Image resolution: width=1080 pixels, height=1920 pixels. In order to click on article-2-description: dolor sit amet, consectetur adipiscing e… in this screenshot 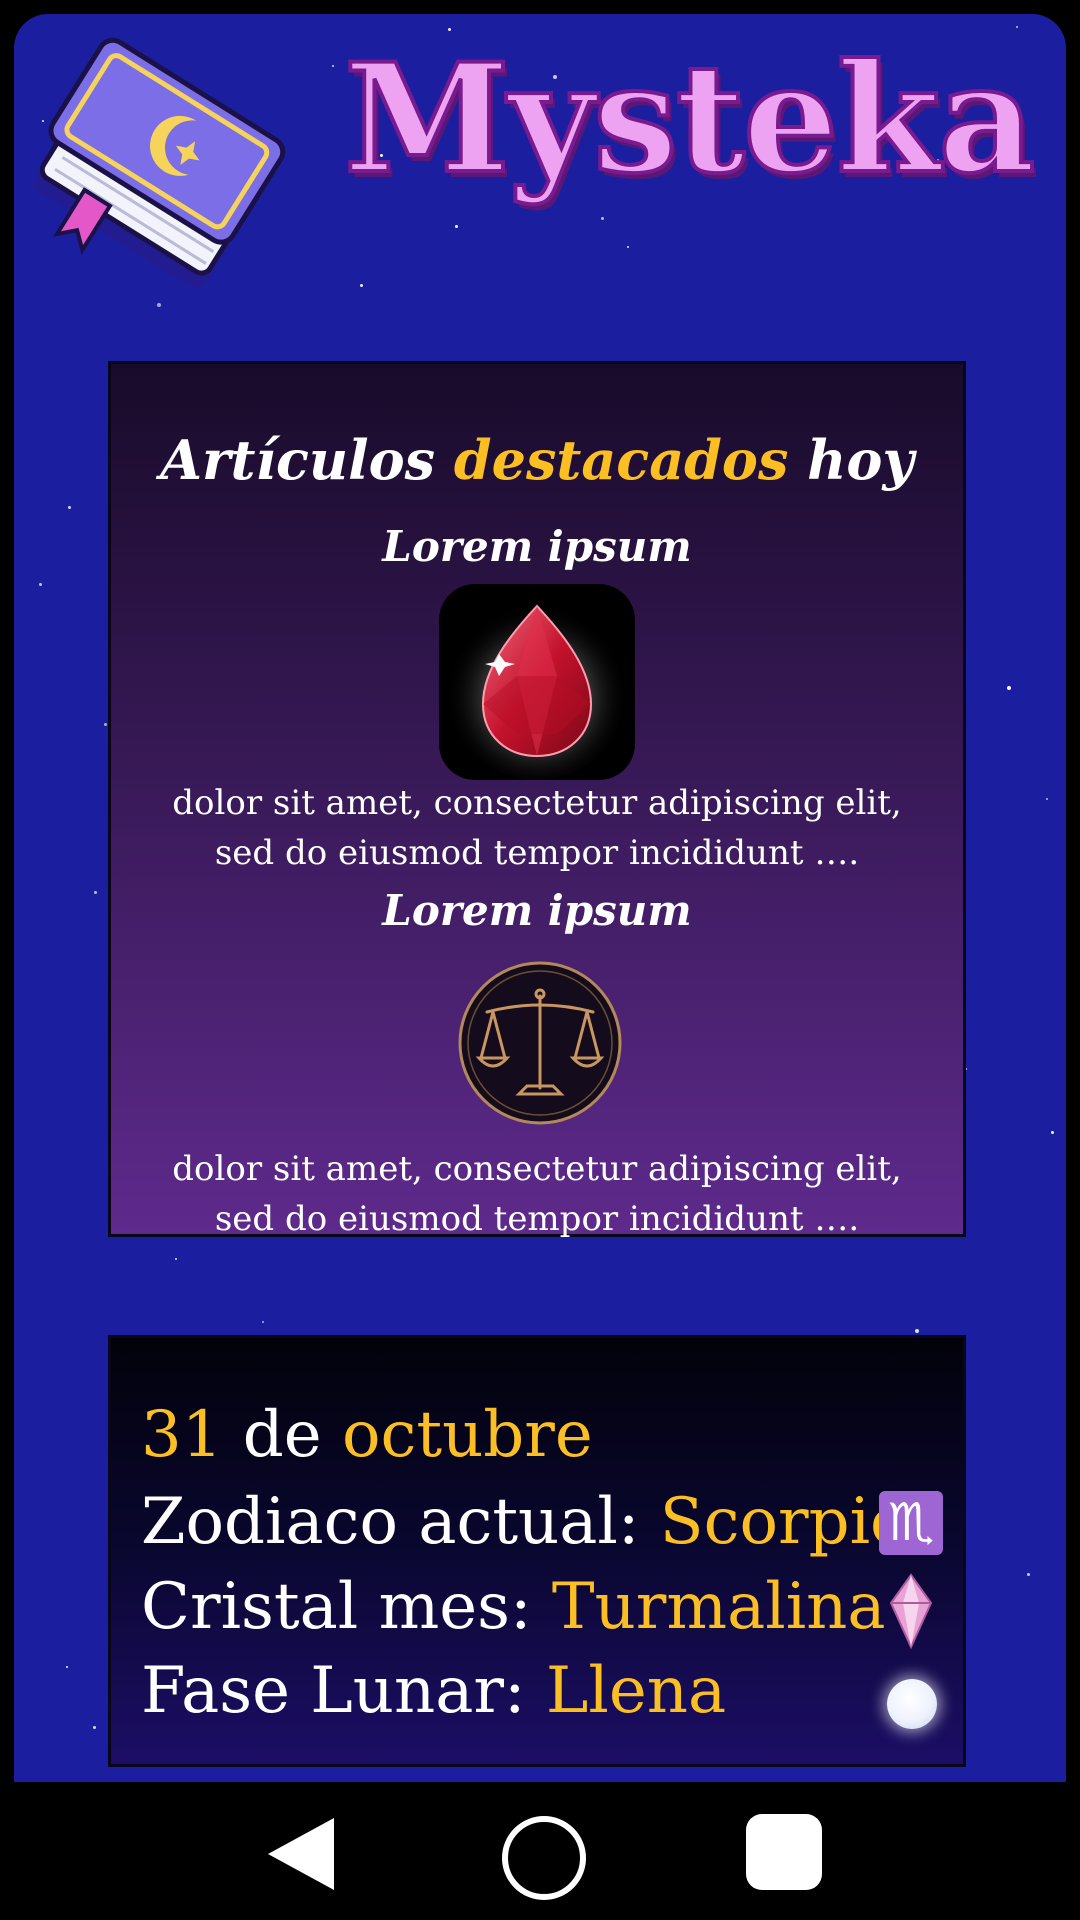, I will do `click(537, 1194)`.